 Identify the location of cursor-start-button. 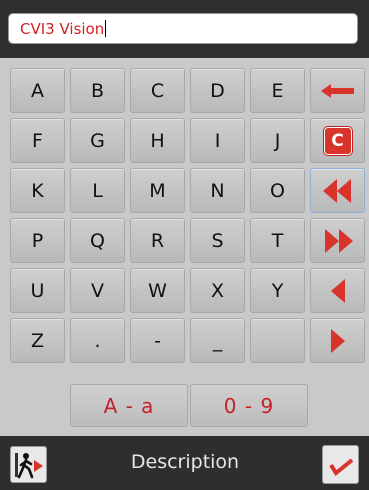
(337, 190).